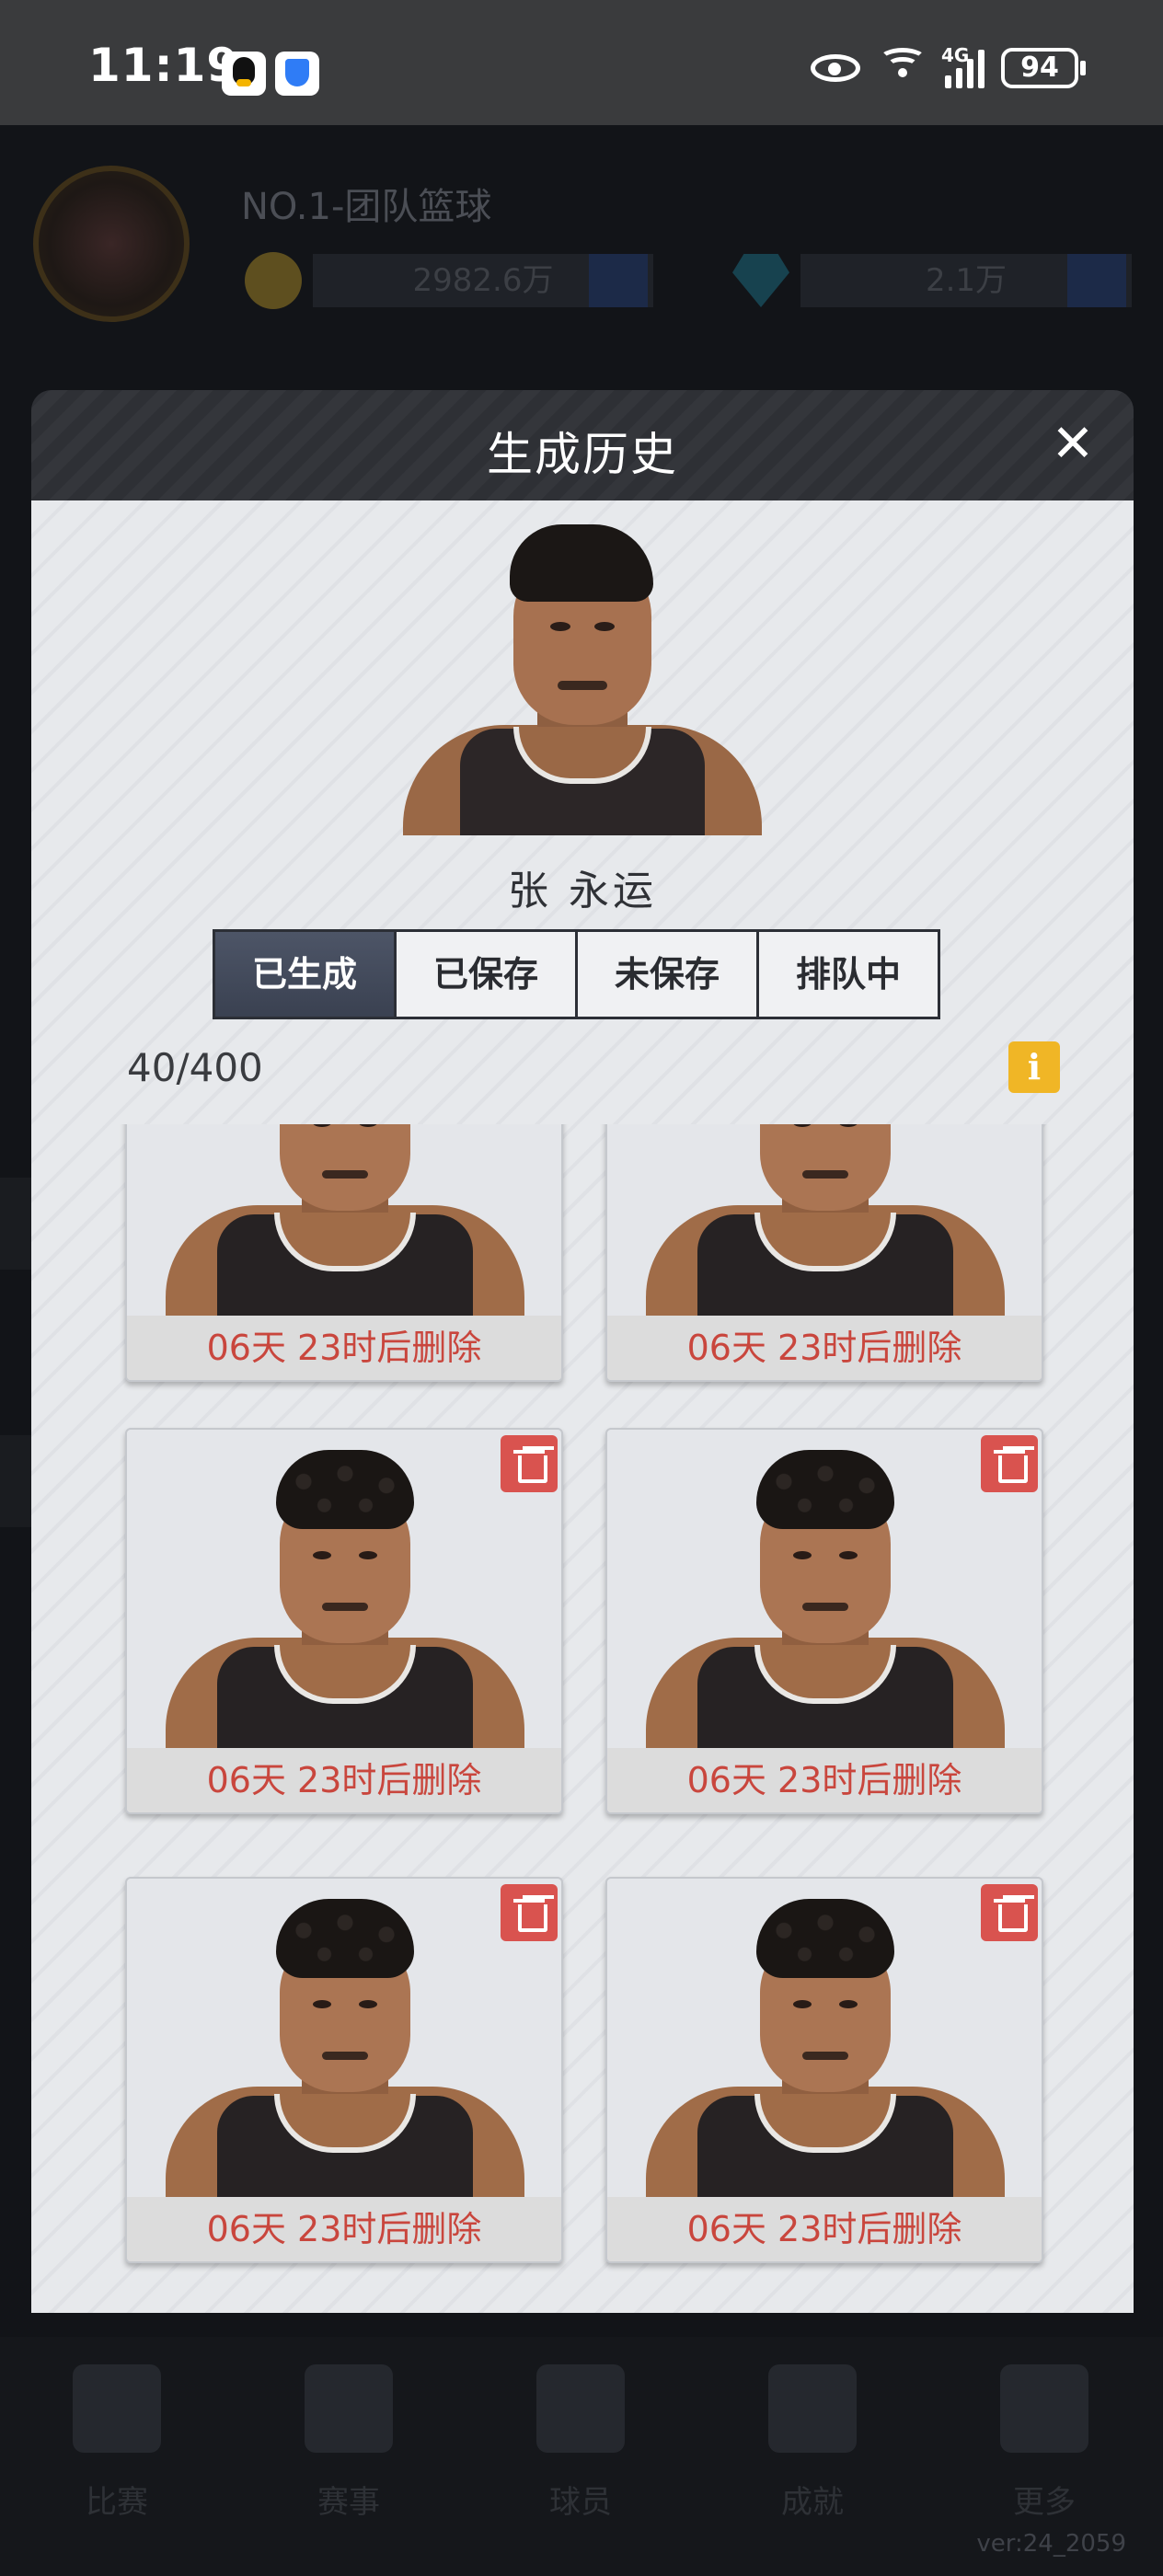 Image resolution: width=1163 pixels, height=2576 pixels. Describe the element at coordinates (1097, 280) in the screenshot. I see `add-gems-button` at that location.